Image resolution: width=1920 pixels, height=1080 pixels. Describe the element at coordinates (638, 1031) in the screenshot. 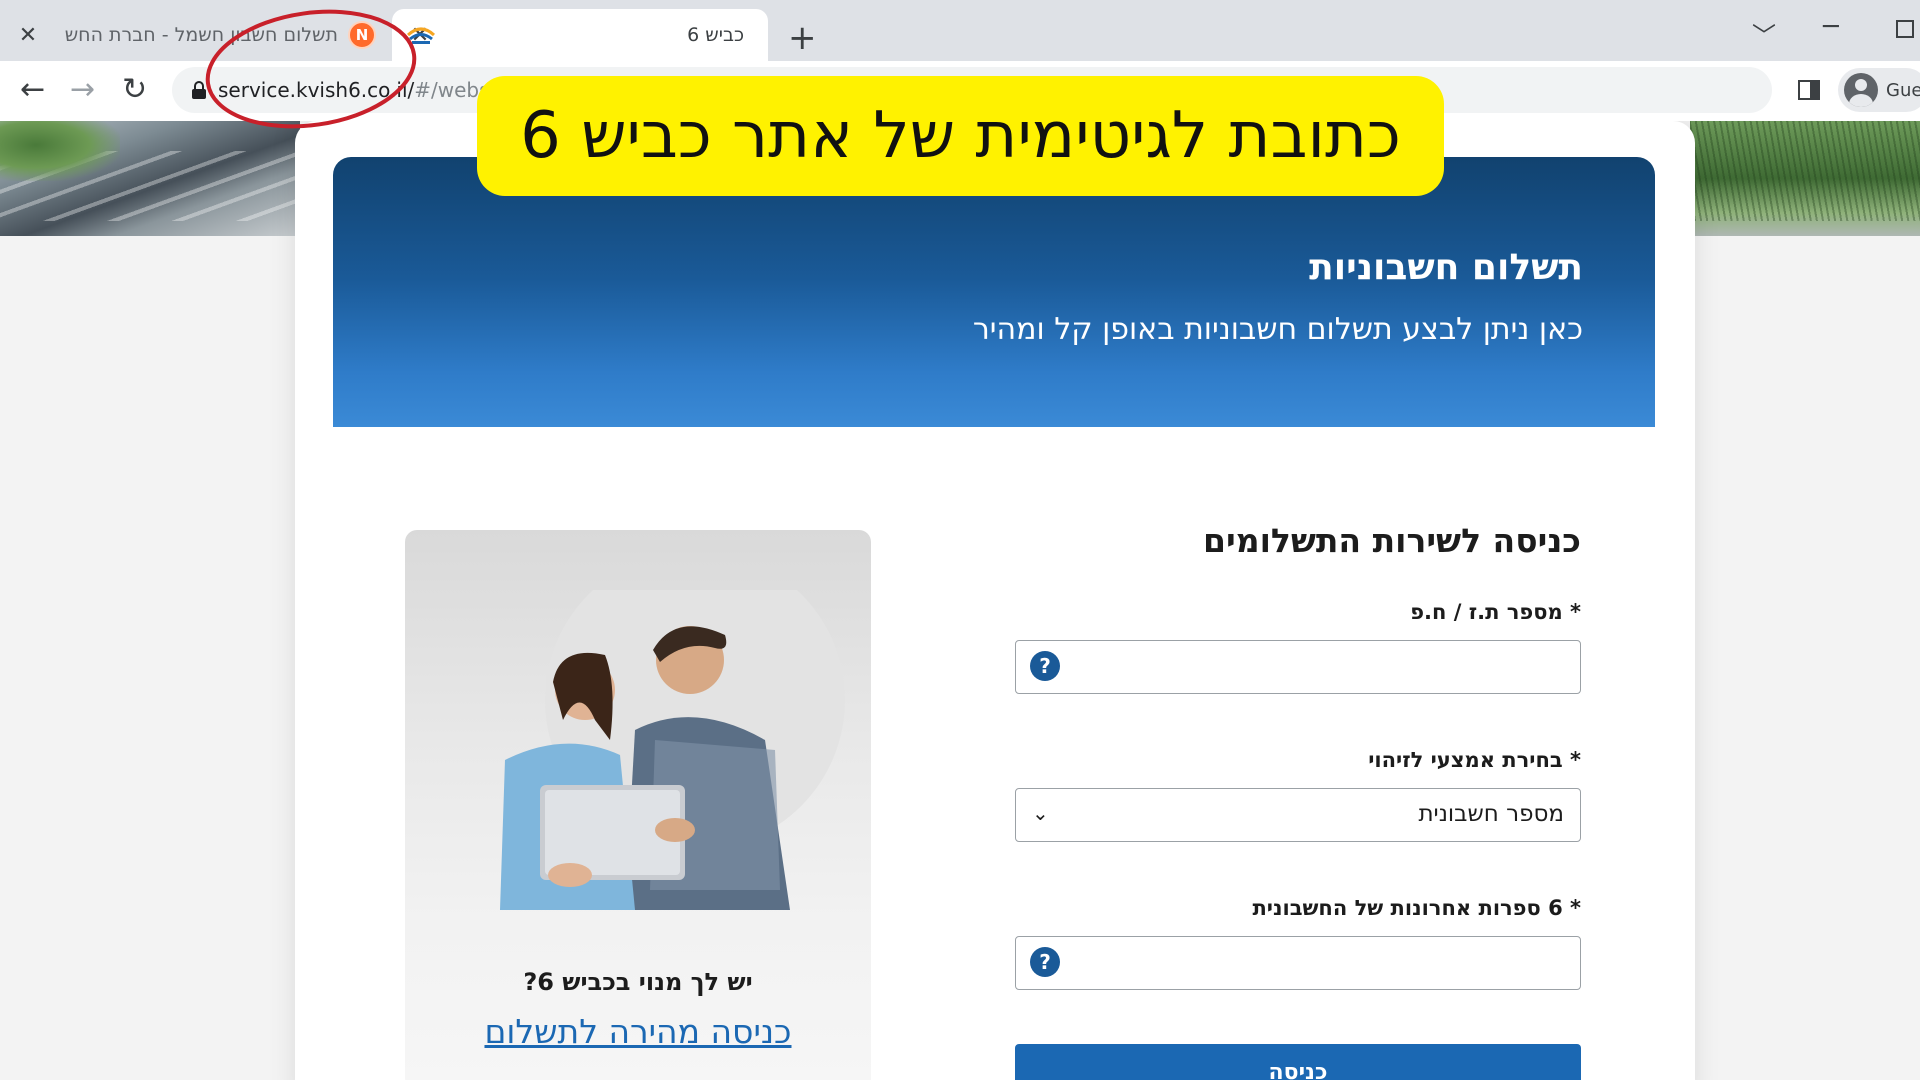

I see `quick-payment-link: כניסה מהירה לתשלום` at that location.